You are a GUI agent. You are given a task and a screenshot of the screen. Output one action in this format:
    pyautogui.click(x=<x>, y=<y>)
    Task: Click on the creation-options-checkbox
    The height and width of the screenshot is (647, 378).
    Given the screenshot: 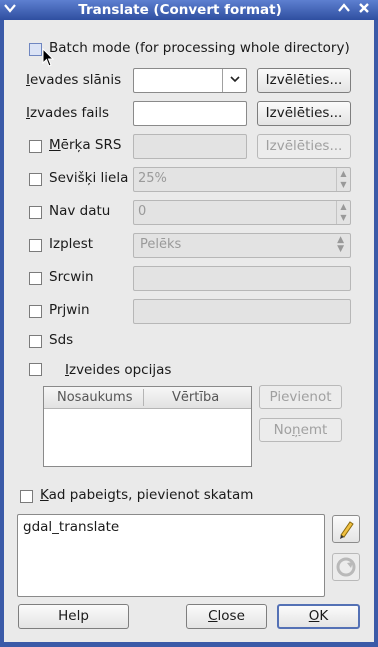 What is the action you would take?
    pyautogui.click(x=35, y=369)
    